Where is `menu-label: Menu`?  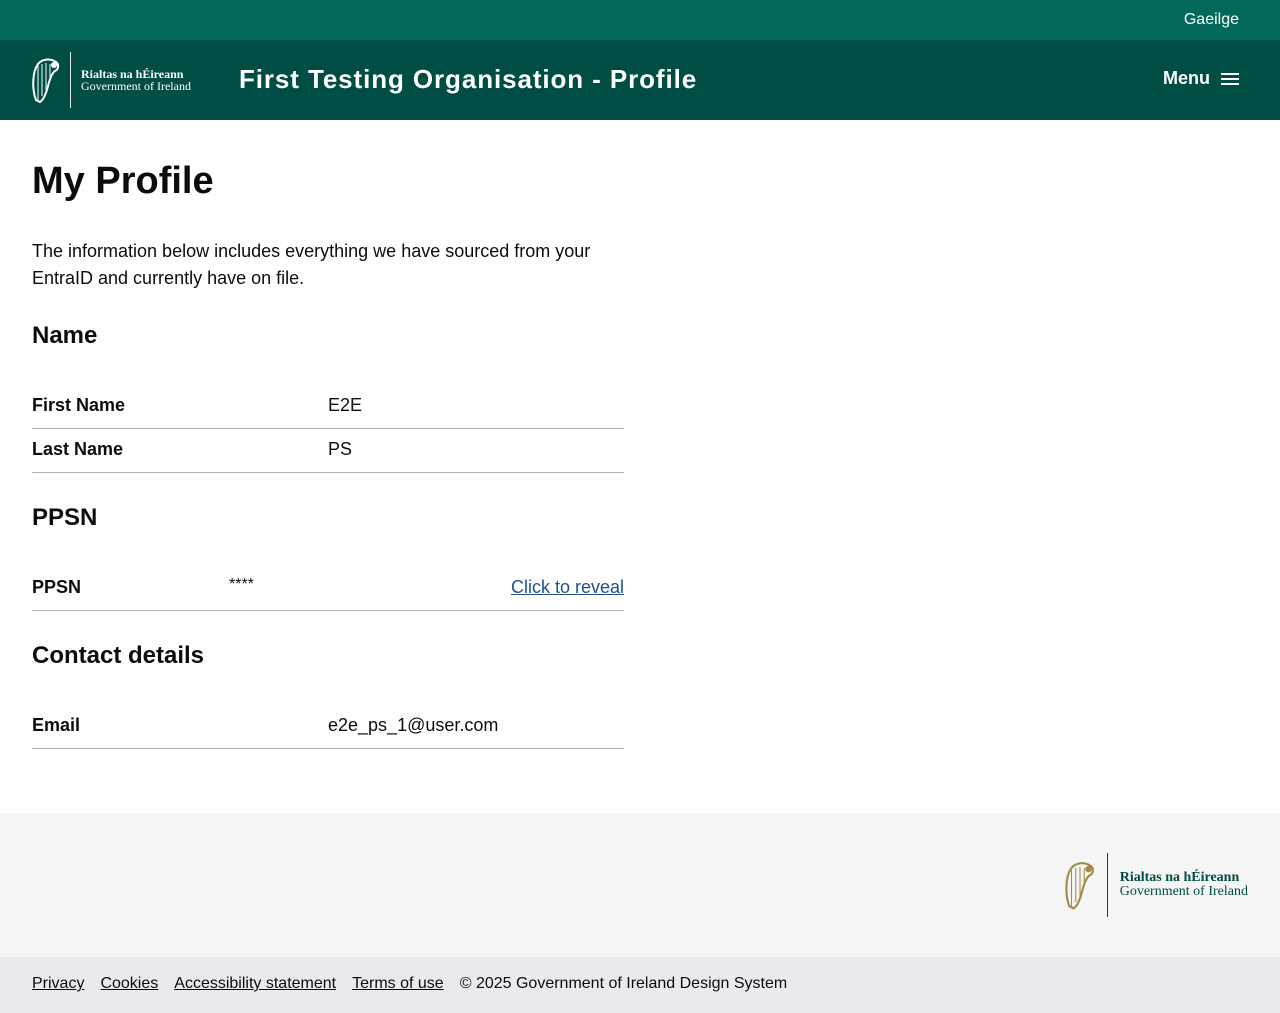 menu-label: Menu is located at coordinates (1186, 78).